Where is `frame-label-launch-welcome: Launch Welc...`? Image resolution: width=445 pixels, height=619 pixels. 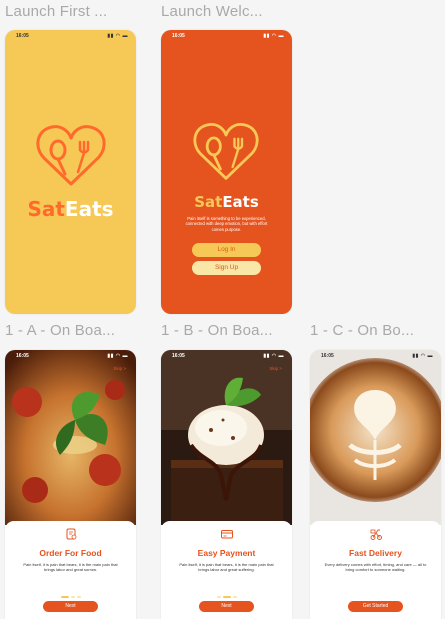
frame-label-launch-welcome: Launch Welc... is located at coordinates (212, 11).